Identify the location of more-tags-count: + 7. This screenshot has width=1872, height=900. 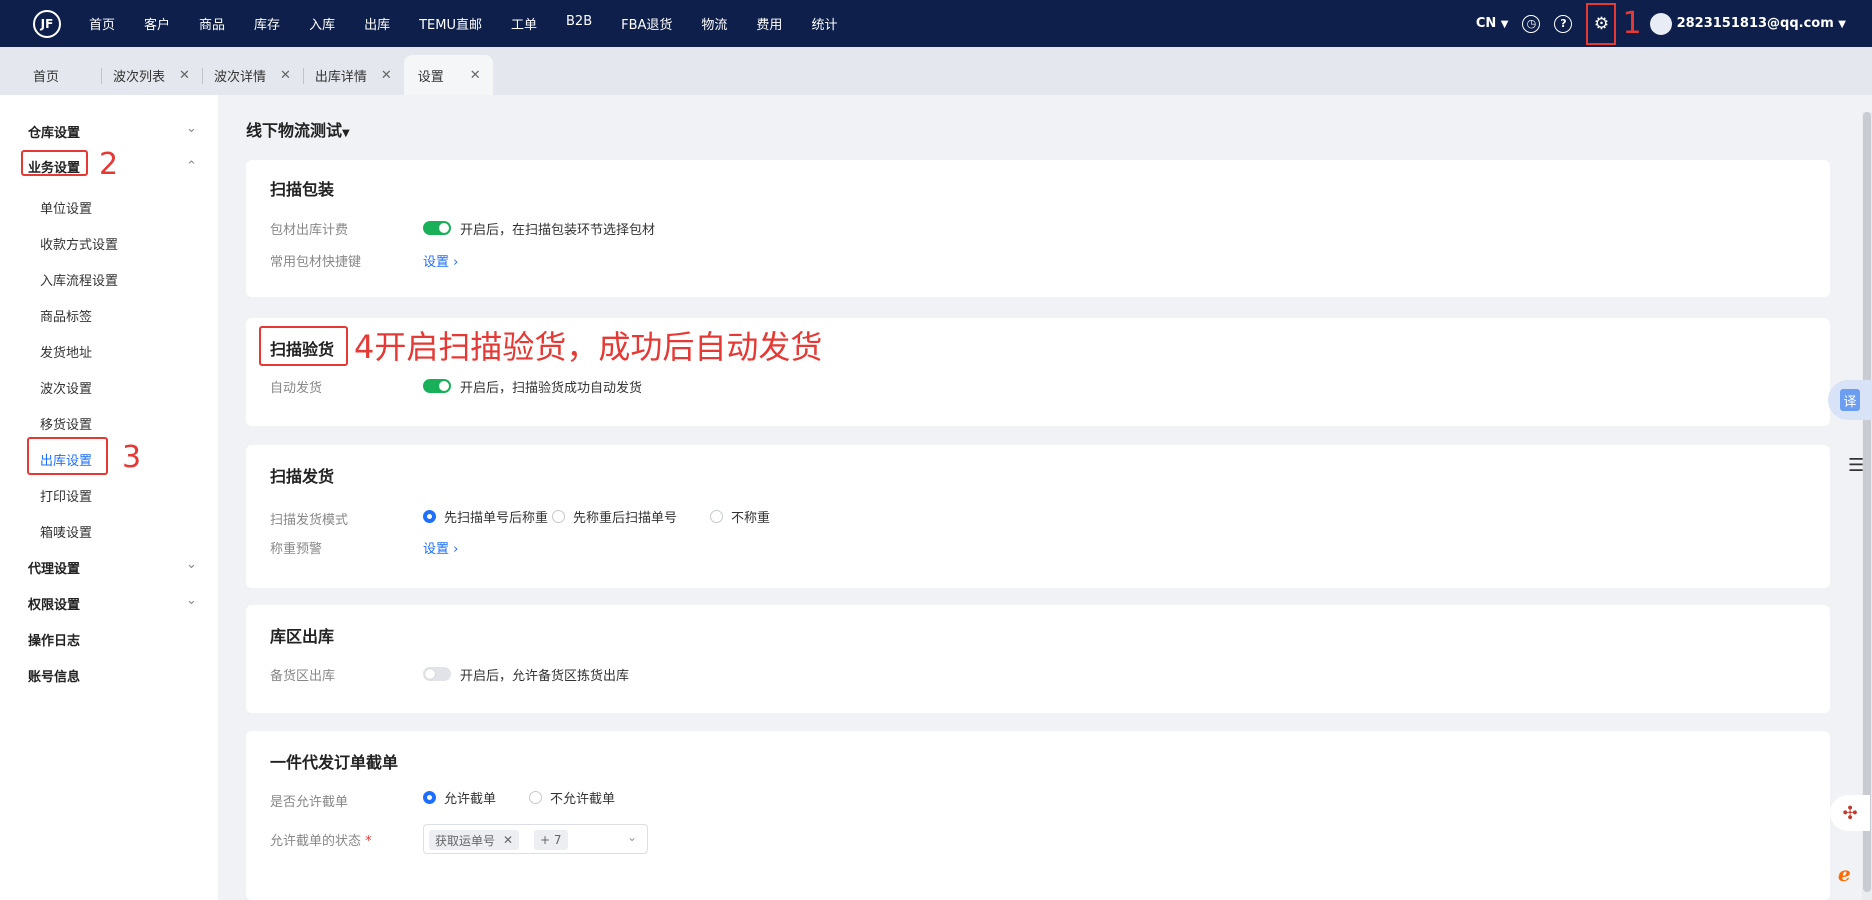
(551, 840).